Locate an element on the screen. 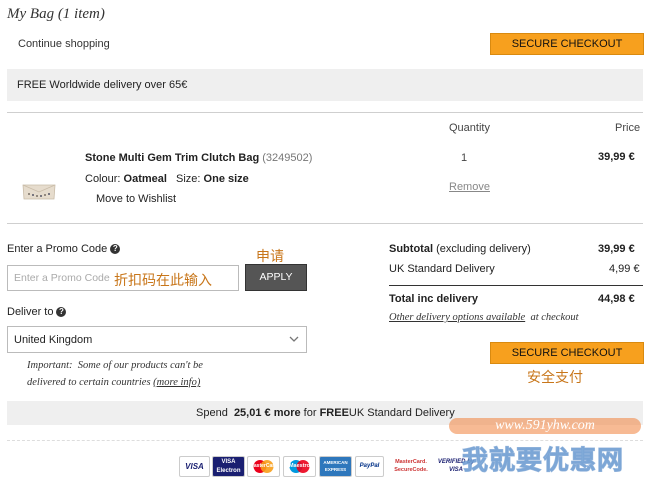 Image resolution: width=650 pixels, height=482 pixels. page-title: My Bag (1 item) is located at coordinates (56, 14).